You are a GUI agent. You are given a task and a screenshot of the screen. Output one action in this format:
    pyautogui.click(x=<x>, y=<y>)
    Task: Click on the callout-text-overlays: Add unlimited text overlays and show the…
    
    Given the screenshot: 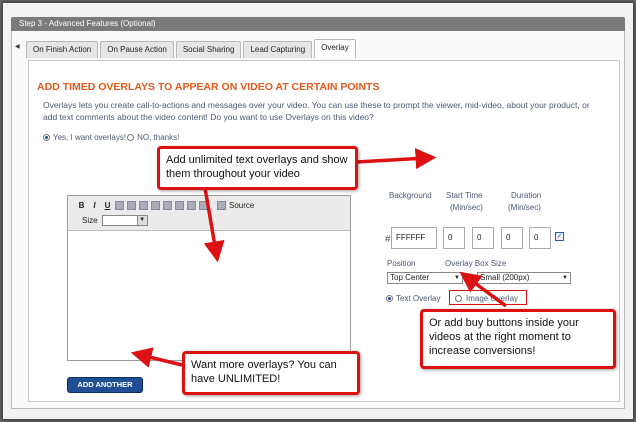 What is the action you would take?
    pyautogui.click(x=257, y=168)
    